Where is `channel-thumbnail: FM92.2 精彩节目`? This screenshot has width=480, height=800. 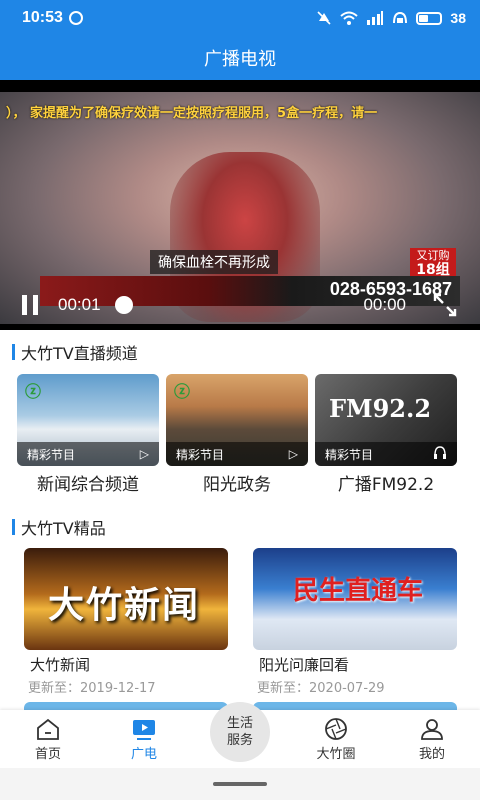
channel-thumbnail: FM92.2 精彩节目 is located at coordinates (386, 420).